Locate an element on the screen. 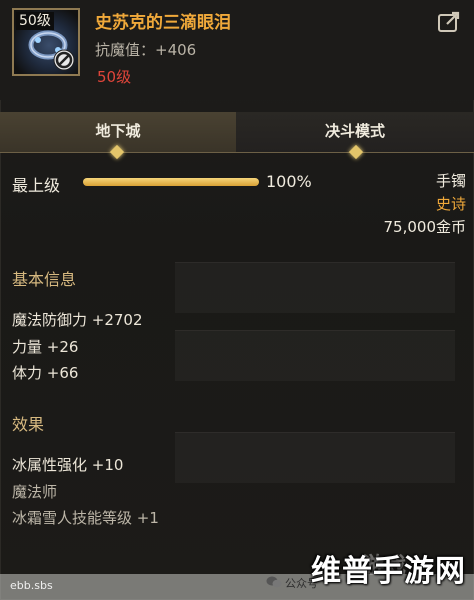  effect-line: 冰属性强化 +10 is located at coordinates (68, 465).